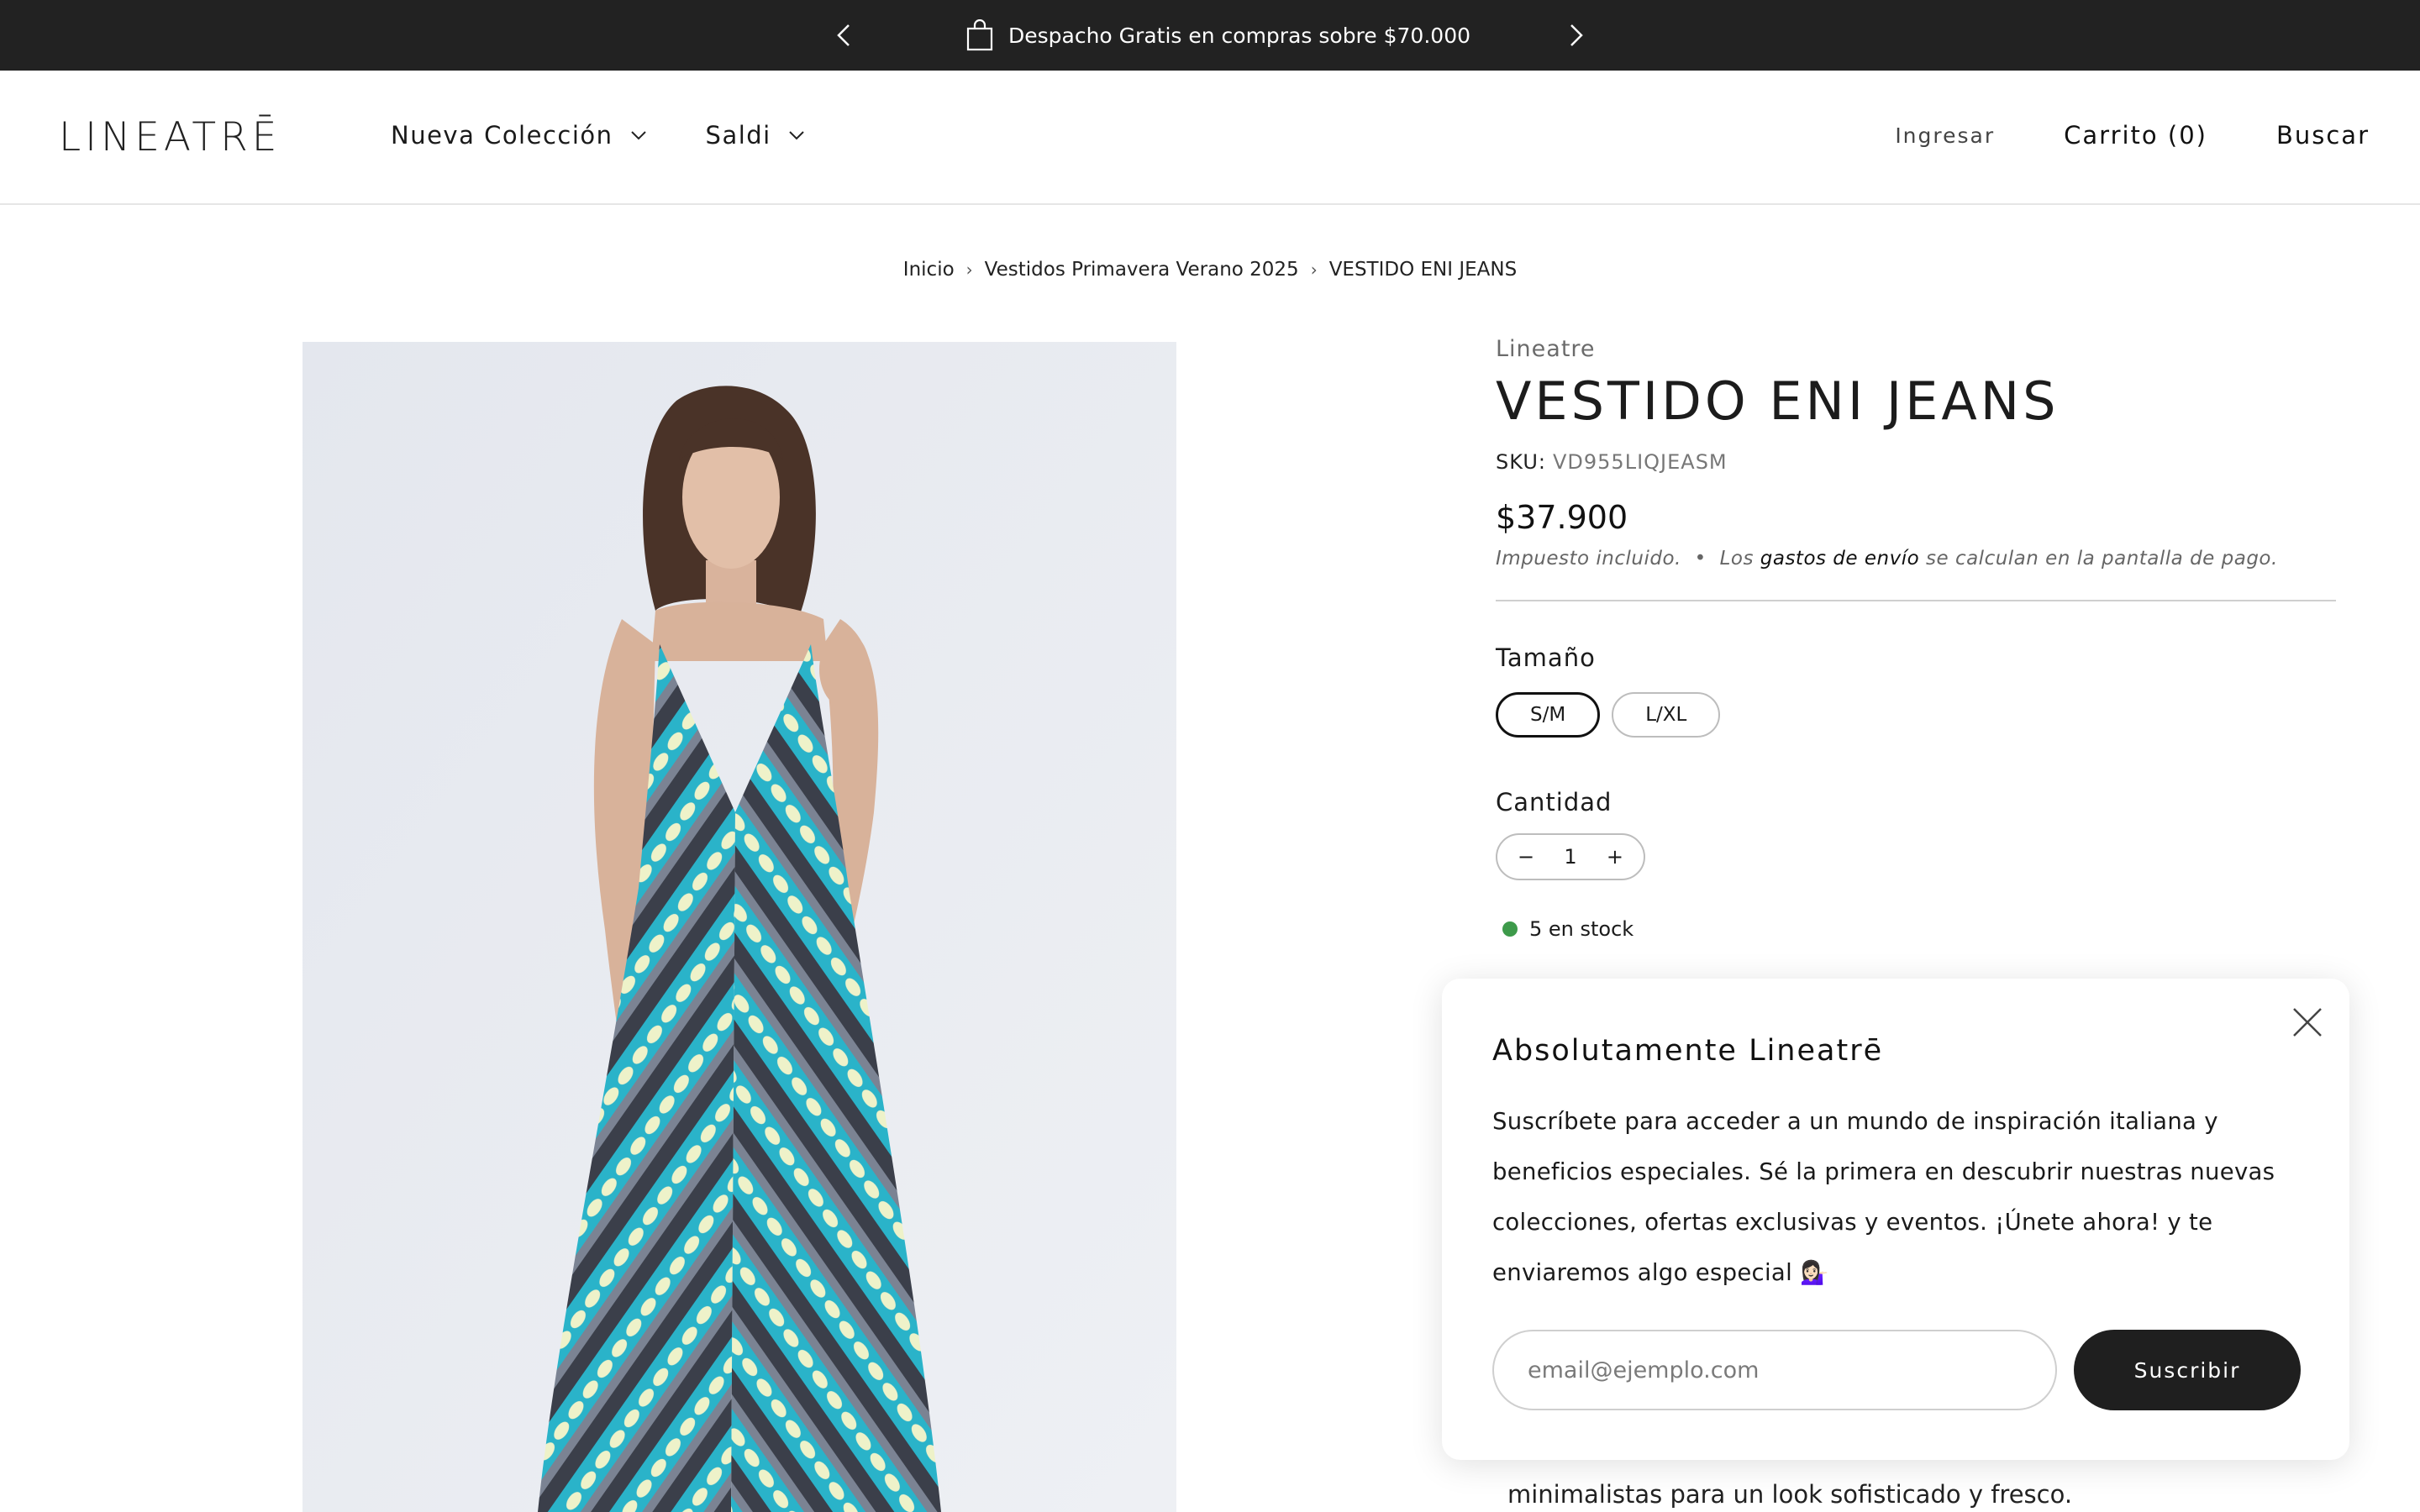 The width and height of the screenshot is (2420, 1512). Describe the element at coordinates (502, 135) in the screenshot. I see `nav-item-label: Nueva Colección` at that location.